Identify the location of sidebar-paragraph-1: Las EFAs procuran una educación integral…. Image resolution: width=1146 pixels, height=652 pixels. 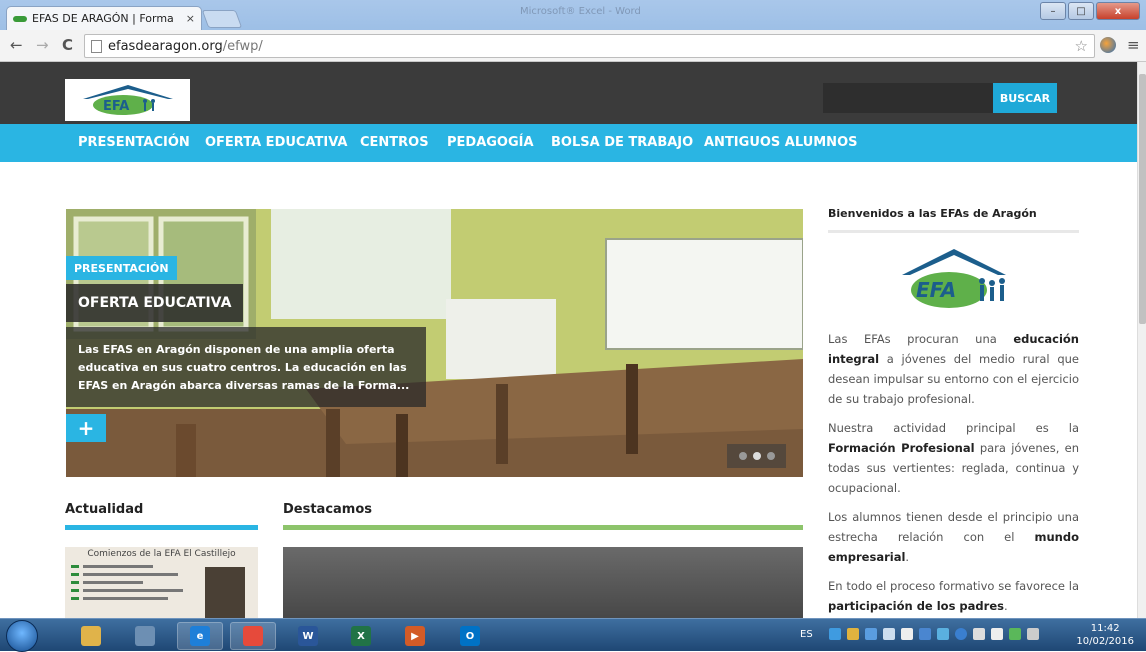
(953, 369).